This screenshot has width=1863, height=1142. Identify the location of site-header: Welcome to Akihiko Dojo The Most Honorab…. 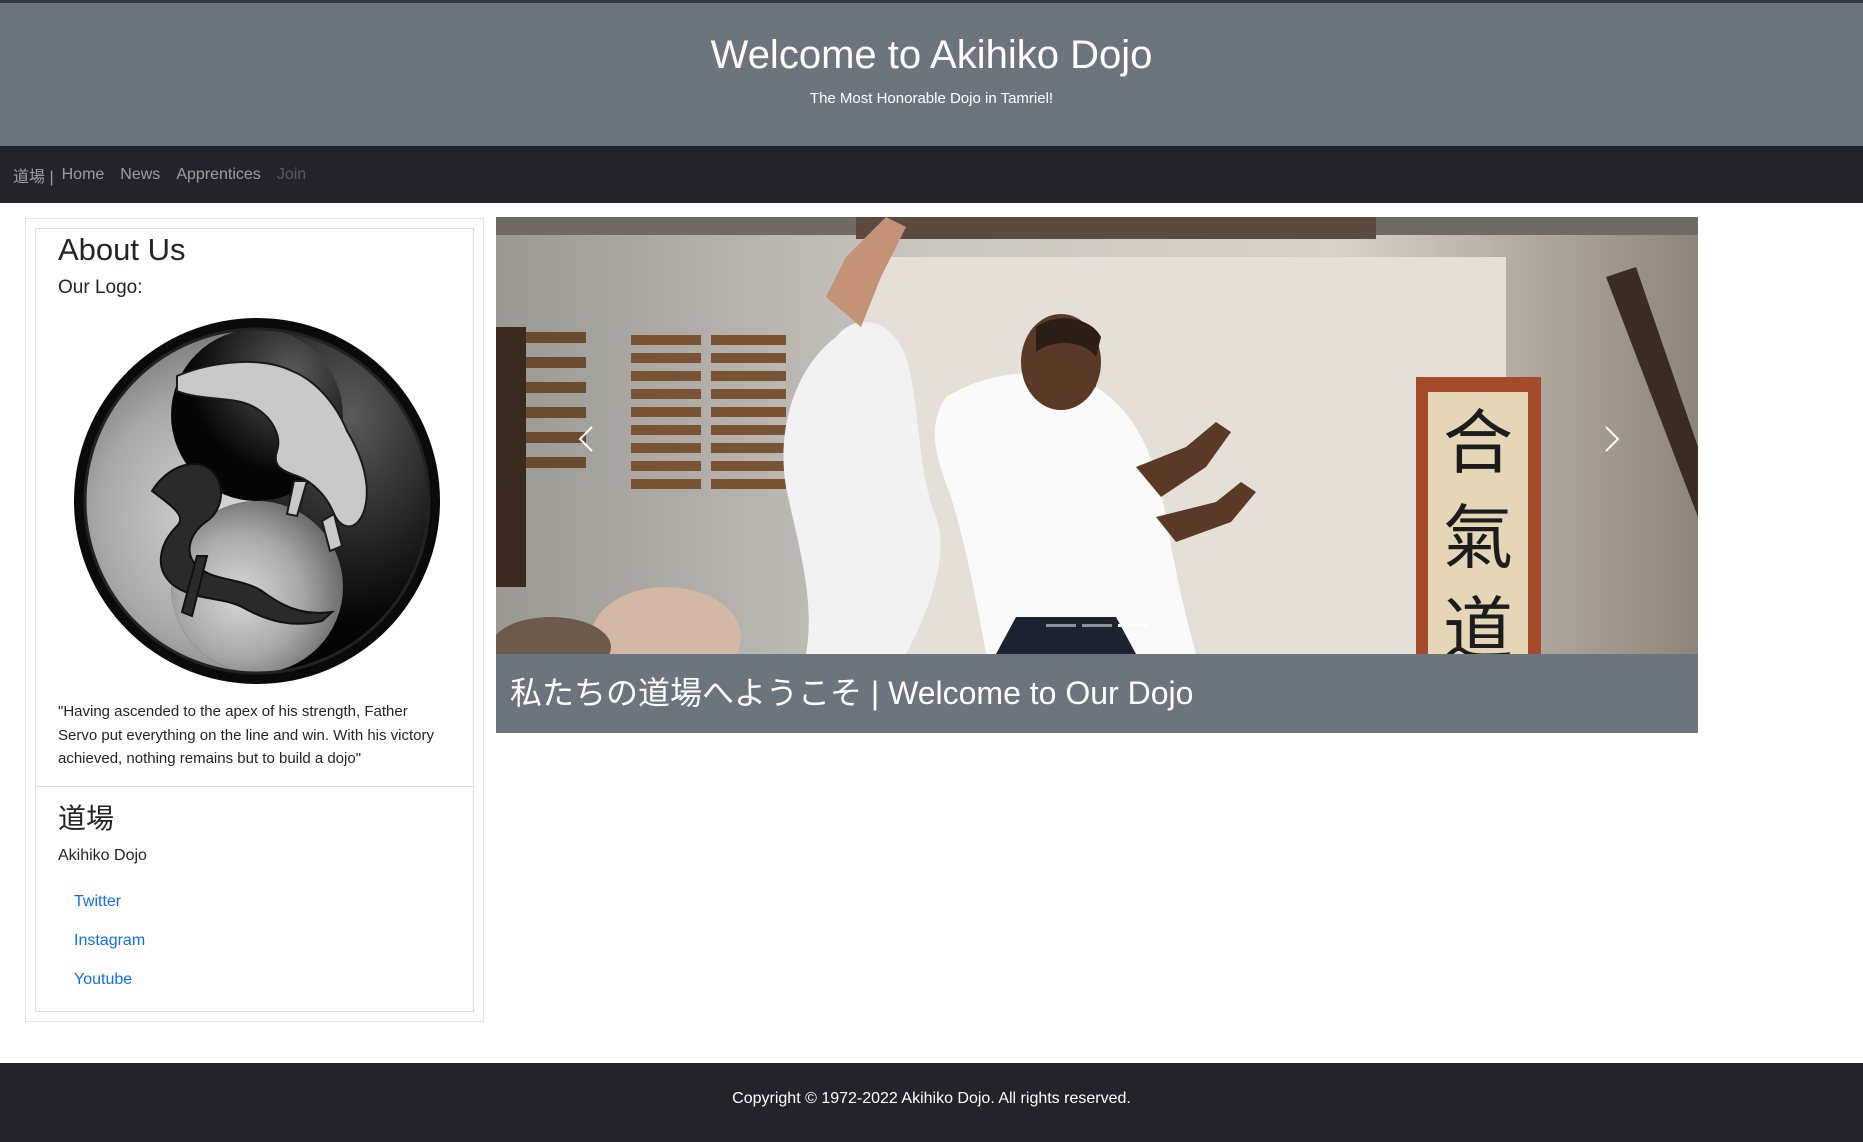
(931, 73).